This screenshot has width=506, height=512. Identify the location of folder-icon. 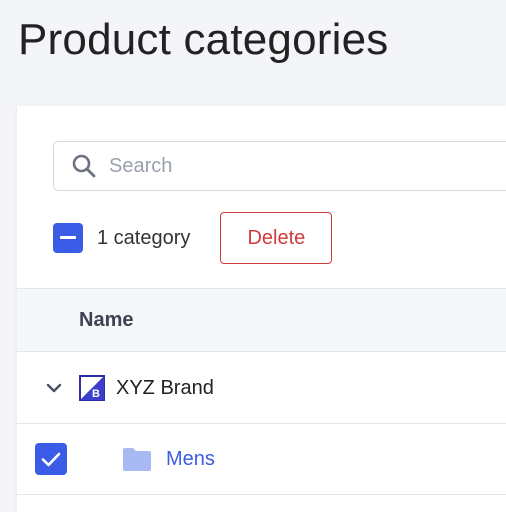
(137, 459).